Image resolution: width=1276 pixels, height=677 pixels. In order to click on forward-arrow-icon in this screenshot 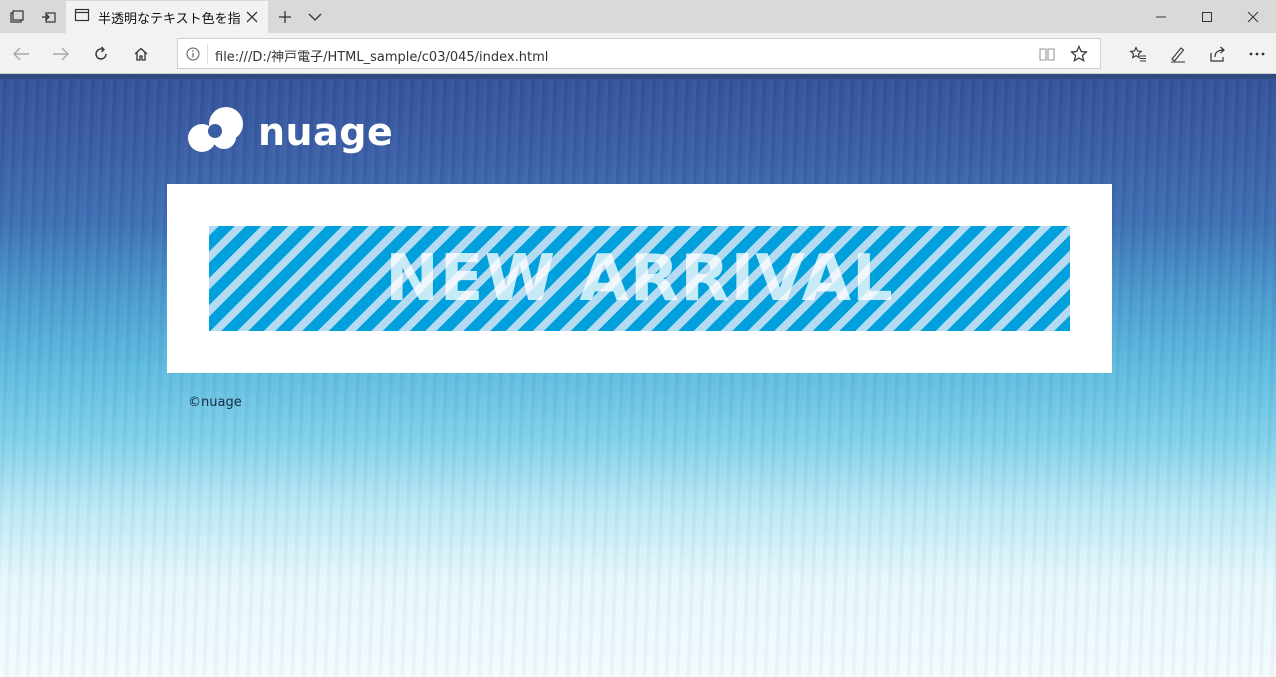, I will do `click(61, 54)`.